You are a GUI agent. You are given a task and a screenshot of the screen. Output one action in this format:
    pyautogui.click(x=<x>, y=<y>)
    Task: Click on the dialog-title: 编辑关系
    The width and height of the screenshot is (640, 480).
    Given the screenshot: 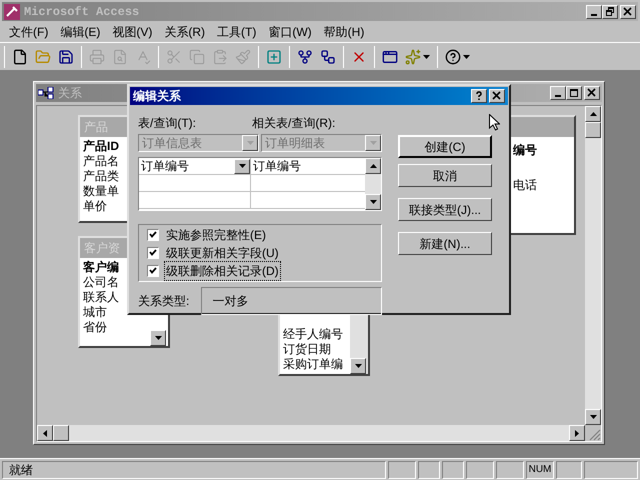 What is the action you would take?
    pyautogui.click(x=157, y=96)
    